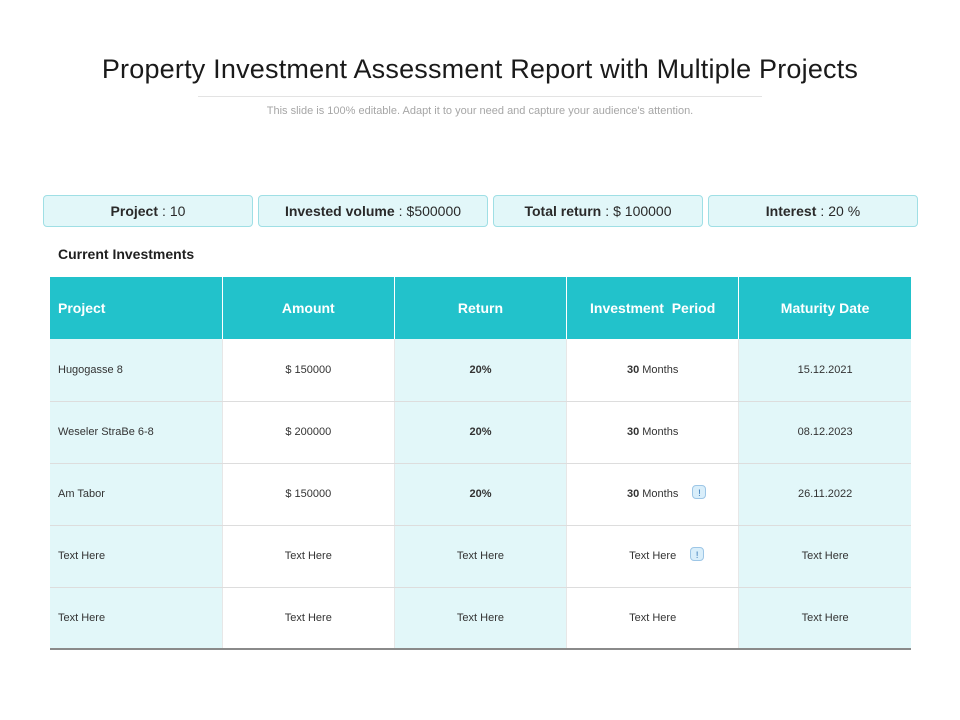 This screenshot has height=720, width=960. I want to click on cell-period: Text Here!, so click(653, 556).